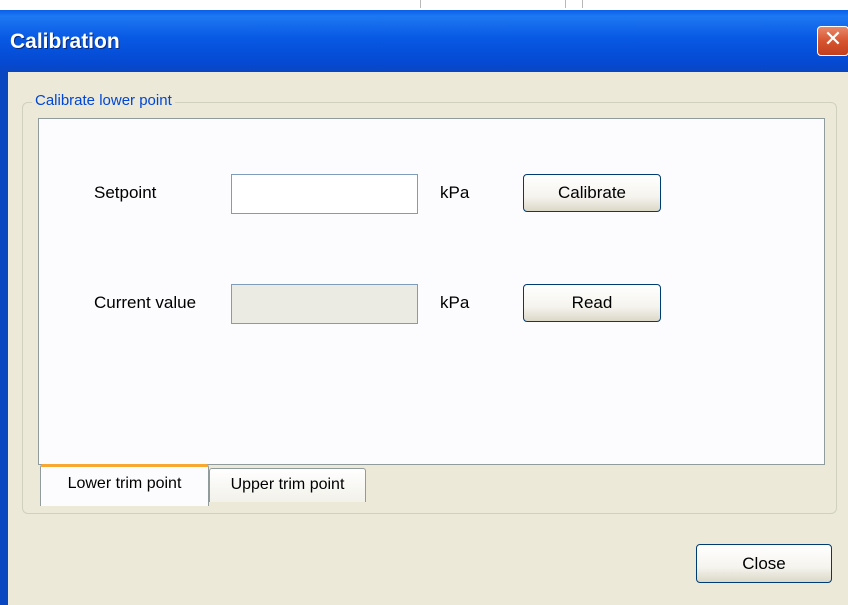  Describe the element at coordinates (324, 304) in the screenshot. I see `current-value-field` at that location.